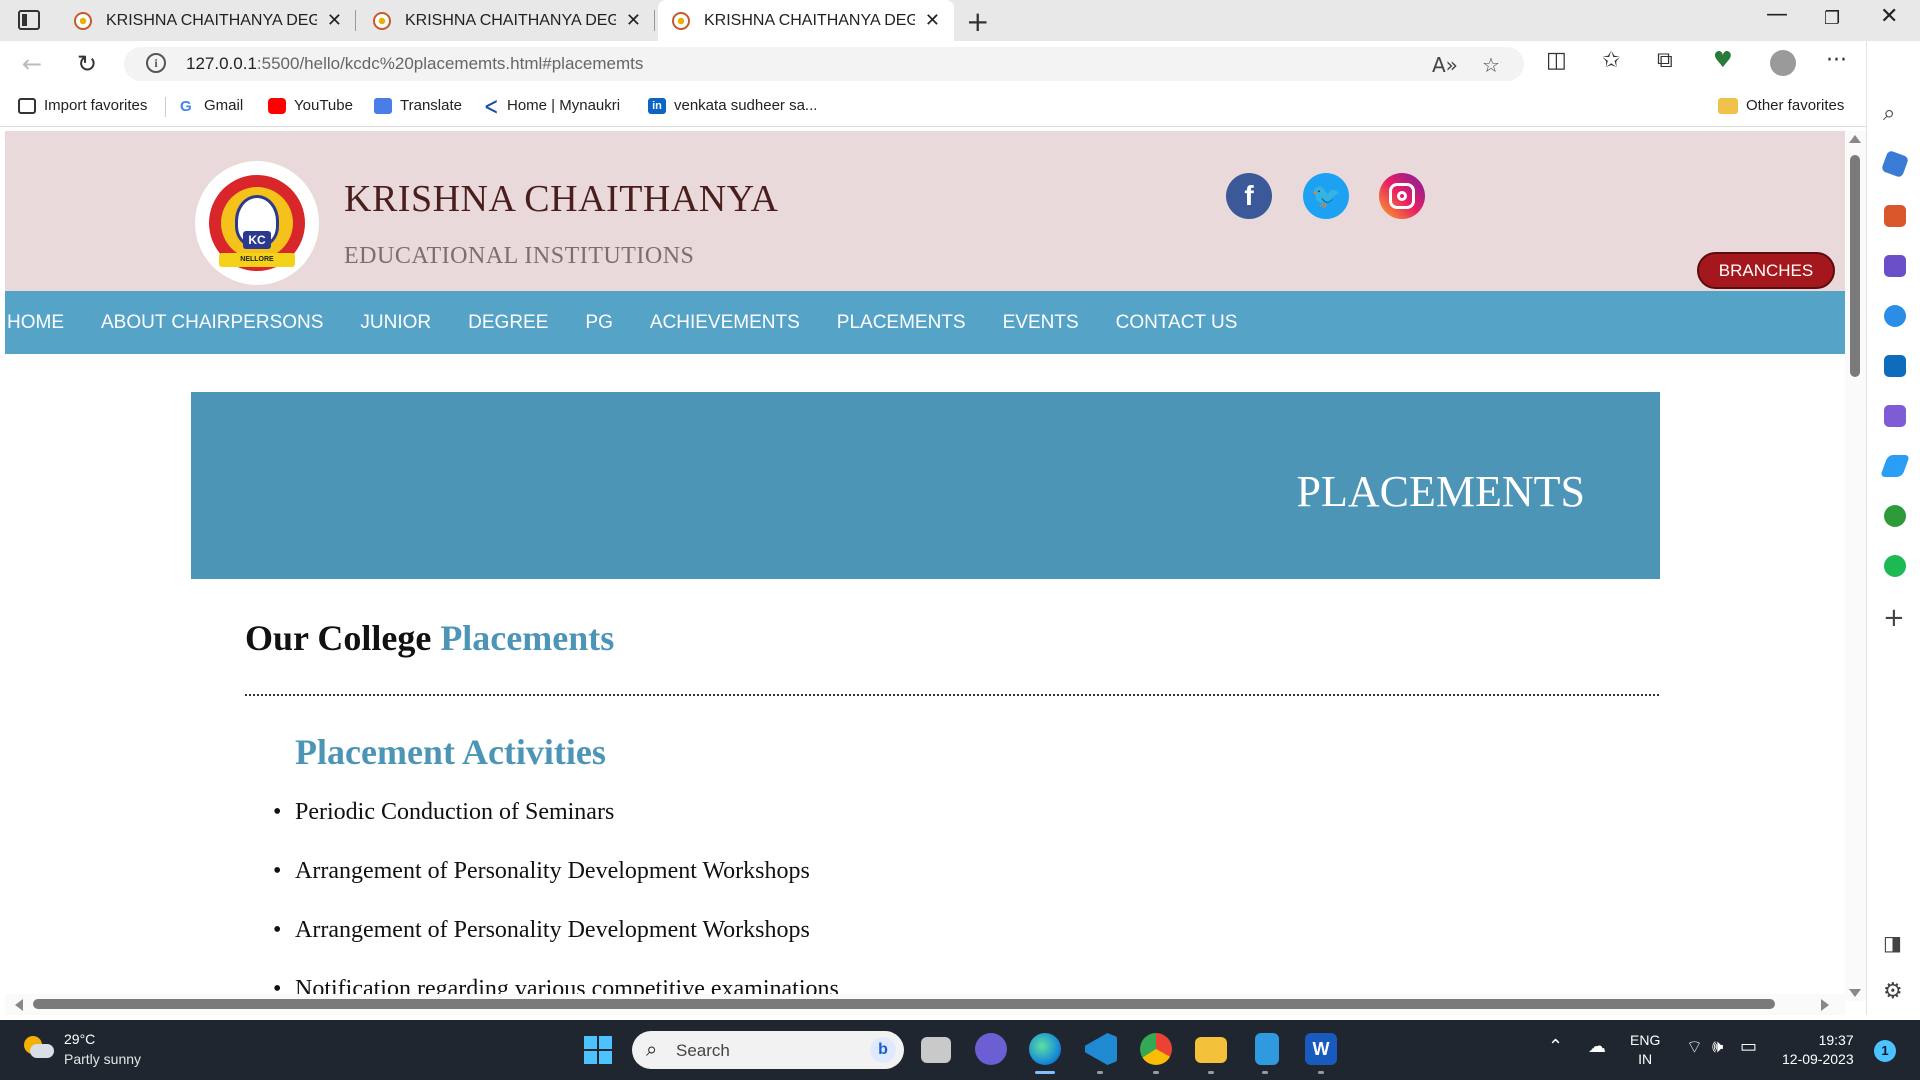 This screenshot has width=1920, height=1080. I want to click on nav-placements: PLACEMENTS, so click(901, 323).